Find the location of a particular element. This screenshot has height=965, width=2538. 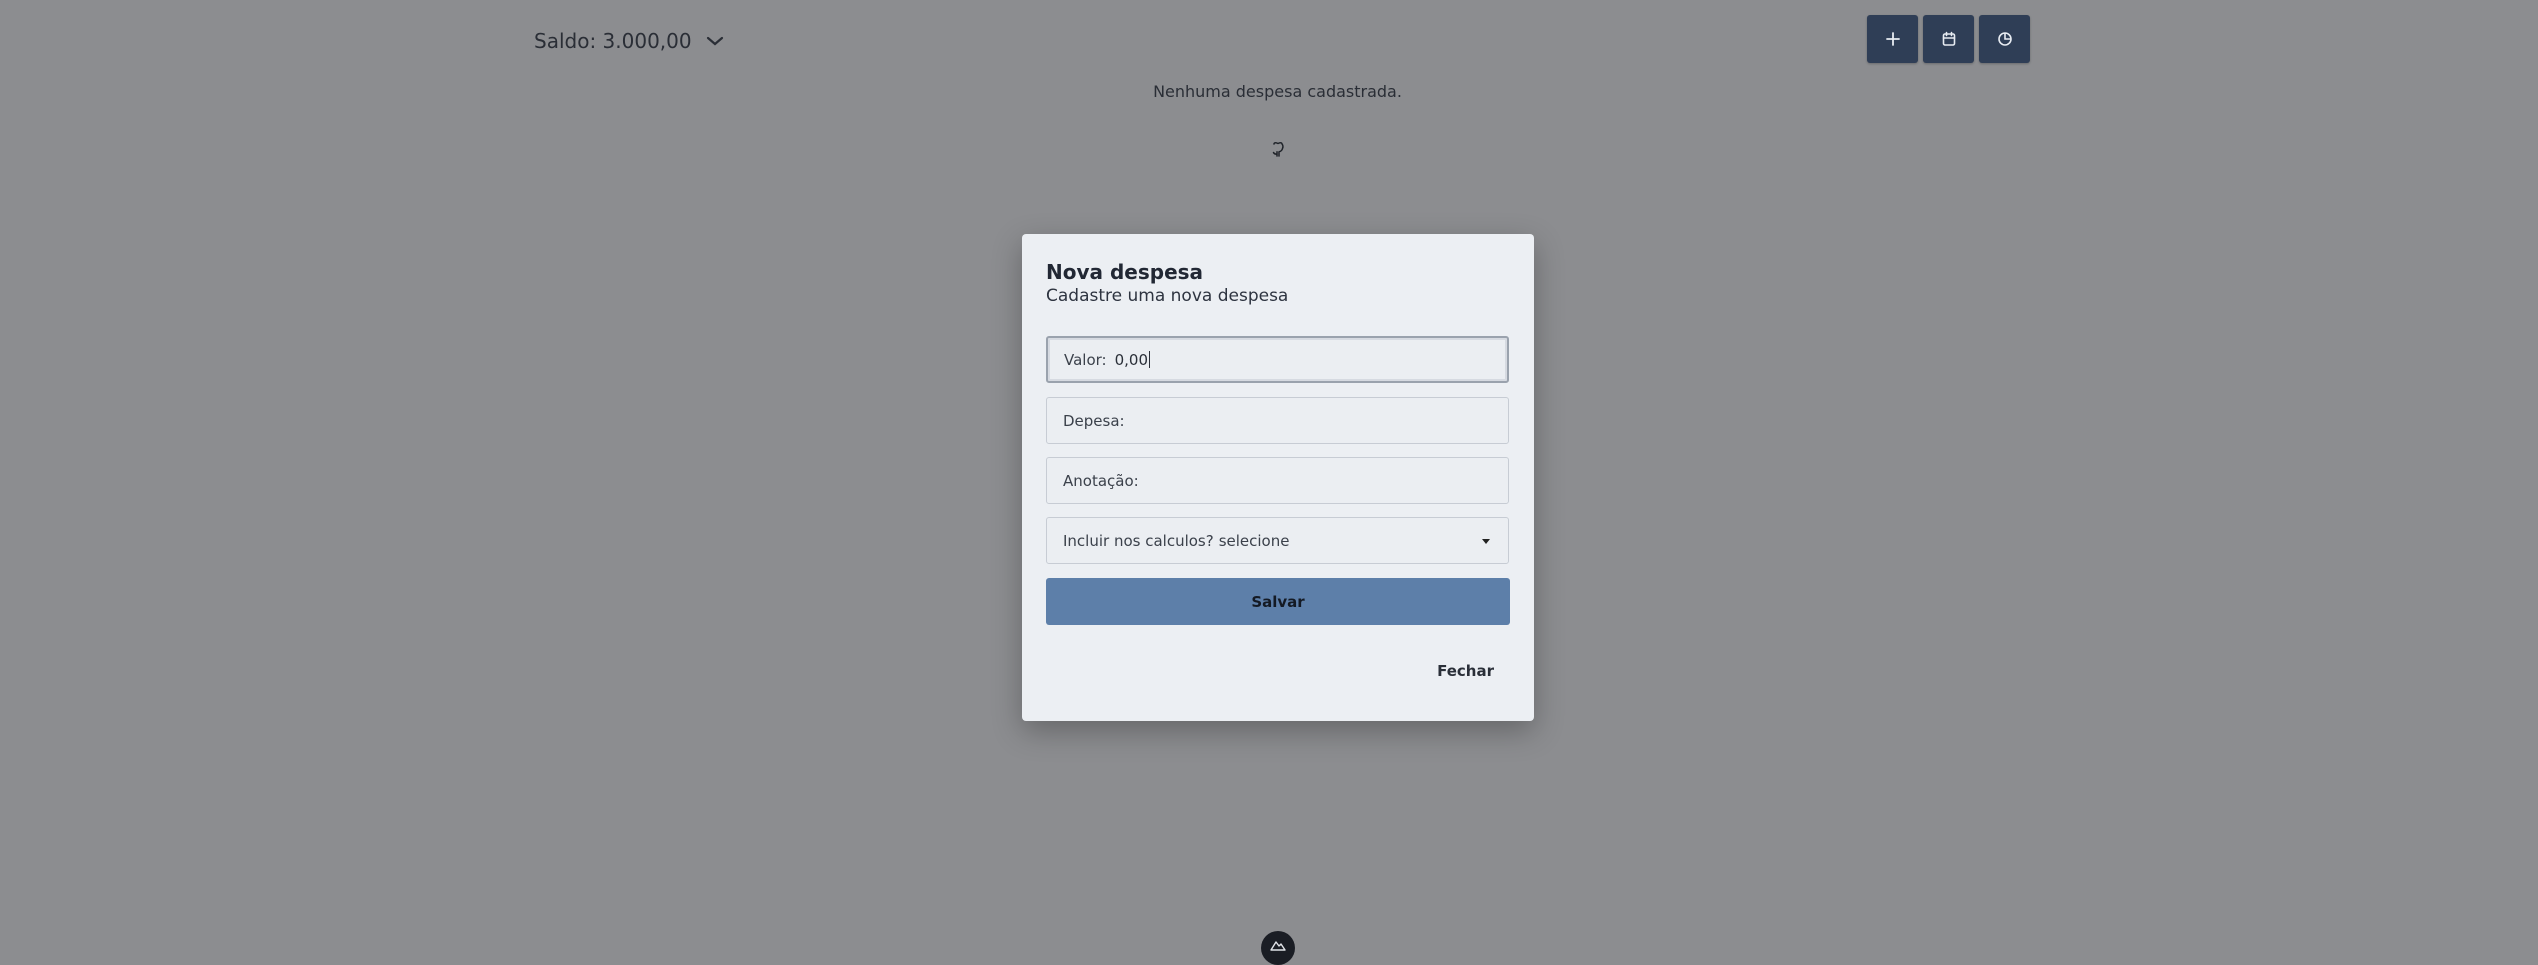

balance-display: Saldo: 3.000,00 is located at coordinates (629, 41).